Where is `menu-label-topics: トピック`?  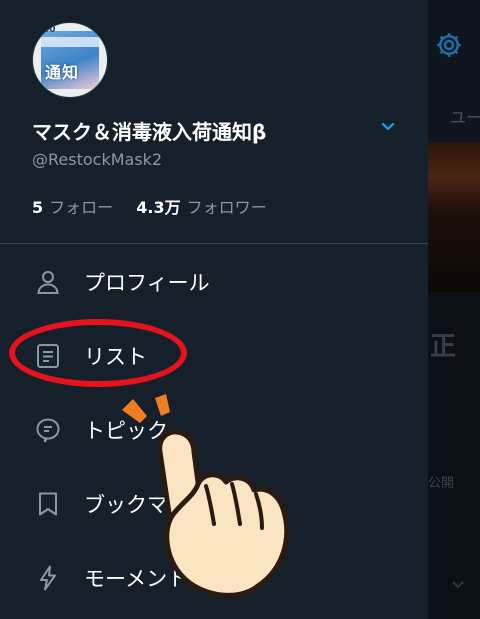 menu-label-topics: トピック is located at coordinates (126, 431).